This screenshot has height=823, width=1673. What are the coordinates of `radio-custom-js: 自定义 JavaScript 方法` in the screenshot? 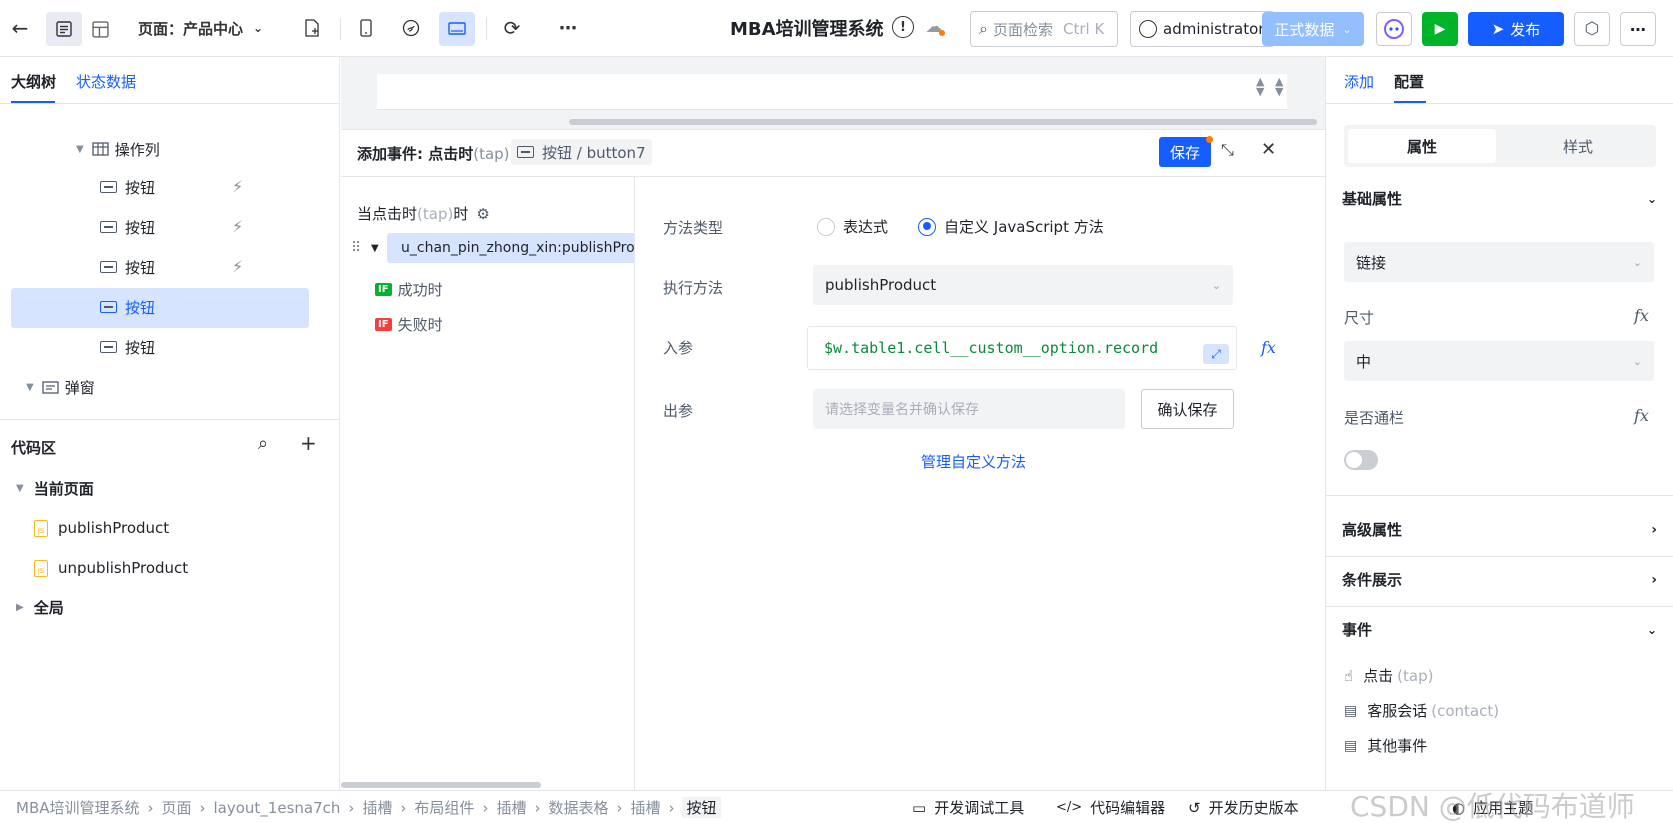 It's located at (1011, 226).